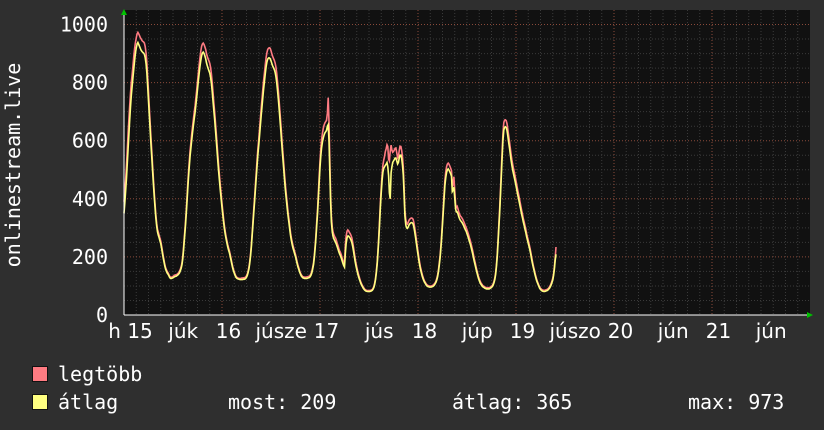 The image size is (824, 430). I want to click on y-tick-label: 400, so click(90, 199).